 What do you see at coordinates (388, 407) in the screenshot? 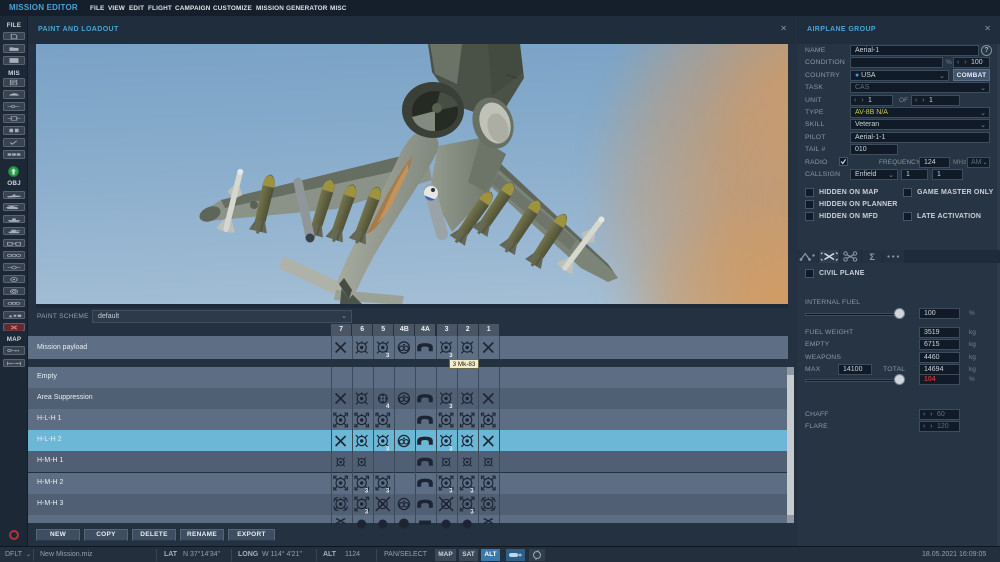
I see `svg-text: 4` at bounding box center [388, 407].